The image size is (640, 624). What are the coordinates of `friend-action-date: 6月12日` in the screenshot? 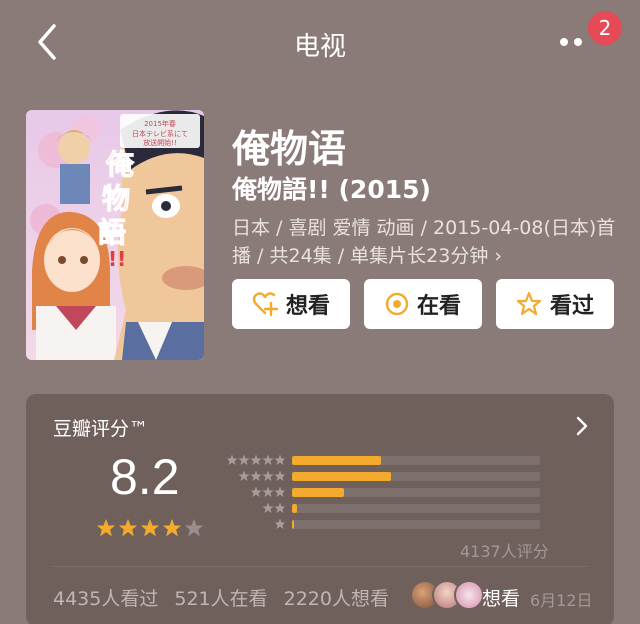 It's located at (561, 600).